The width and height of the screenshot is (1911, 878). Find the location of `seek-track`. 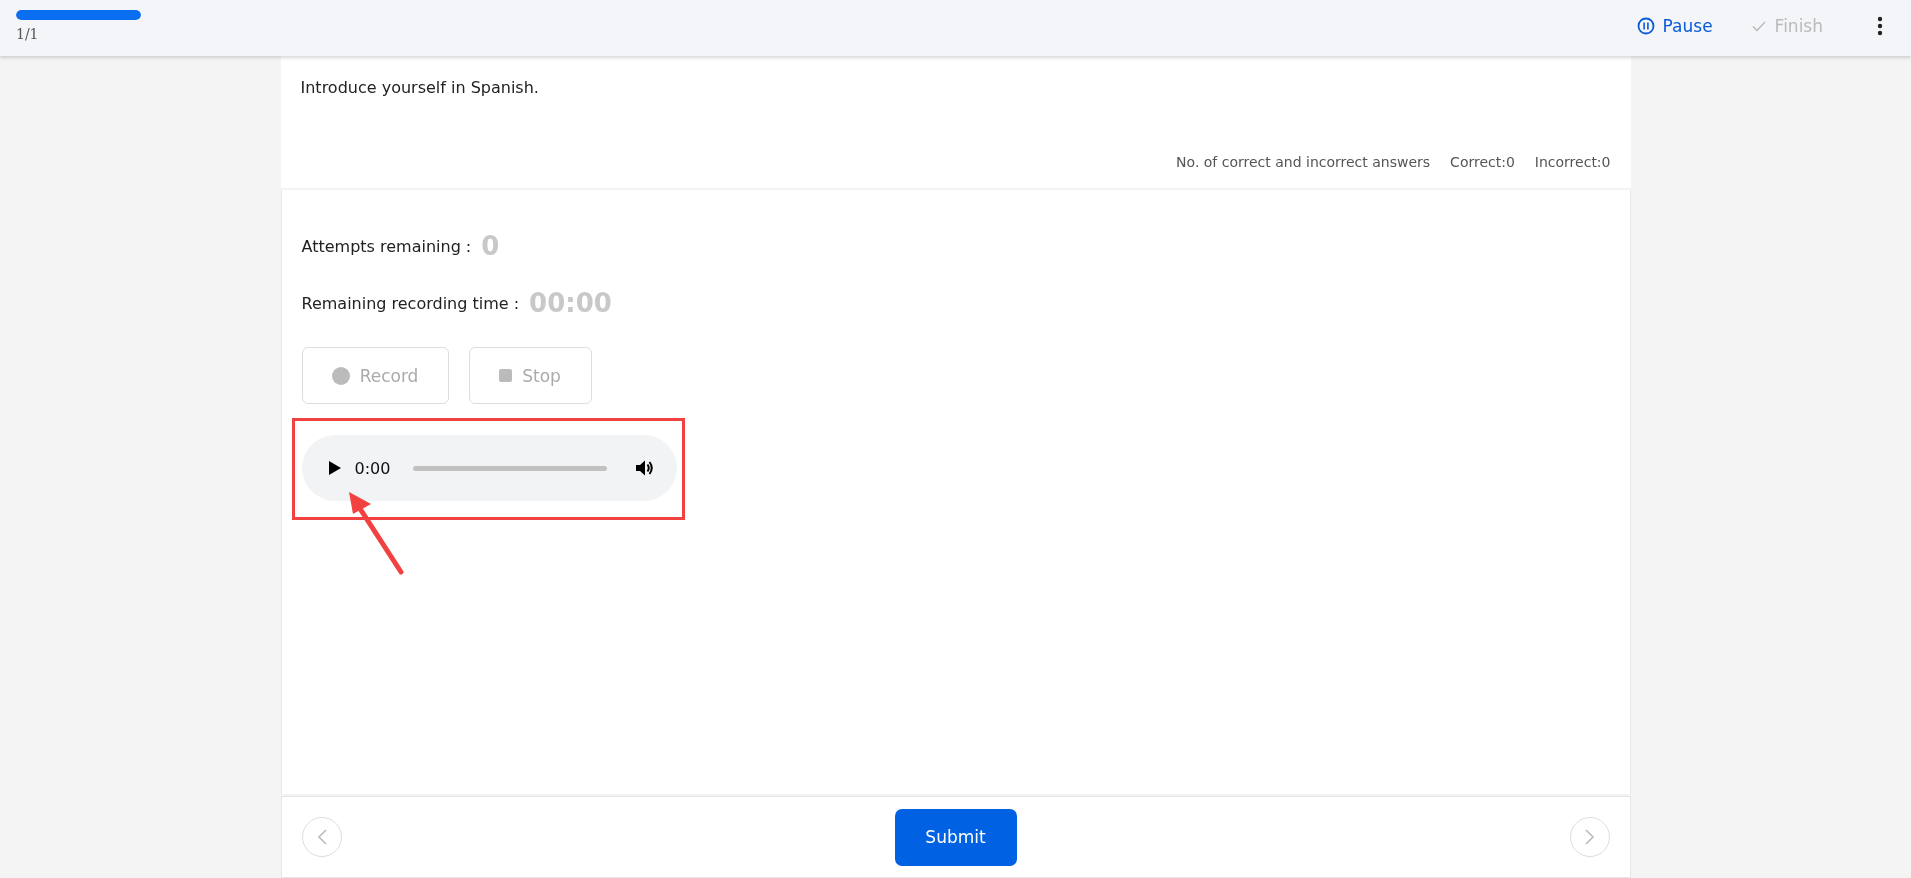

seek-track is located at coordinates (509, 468).